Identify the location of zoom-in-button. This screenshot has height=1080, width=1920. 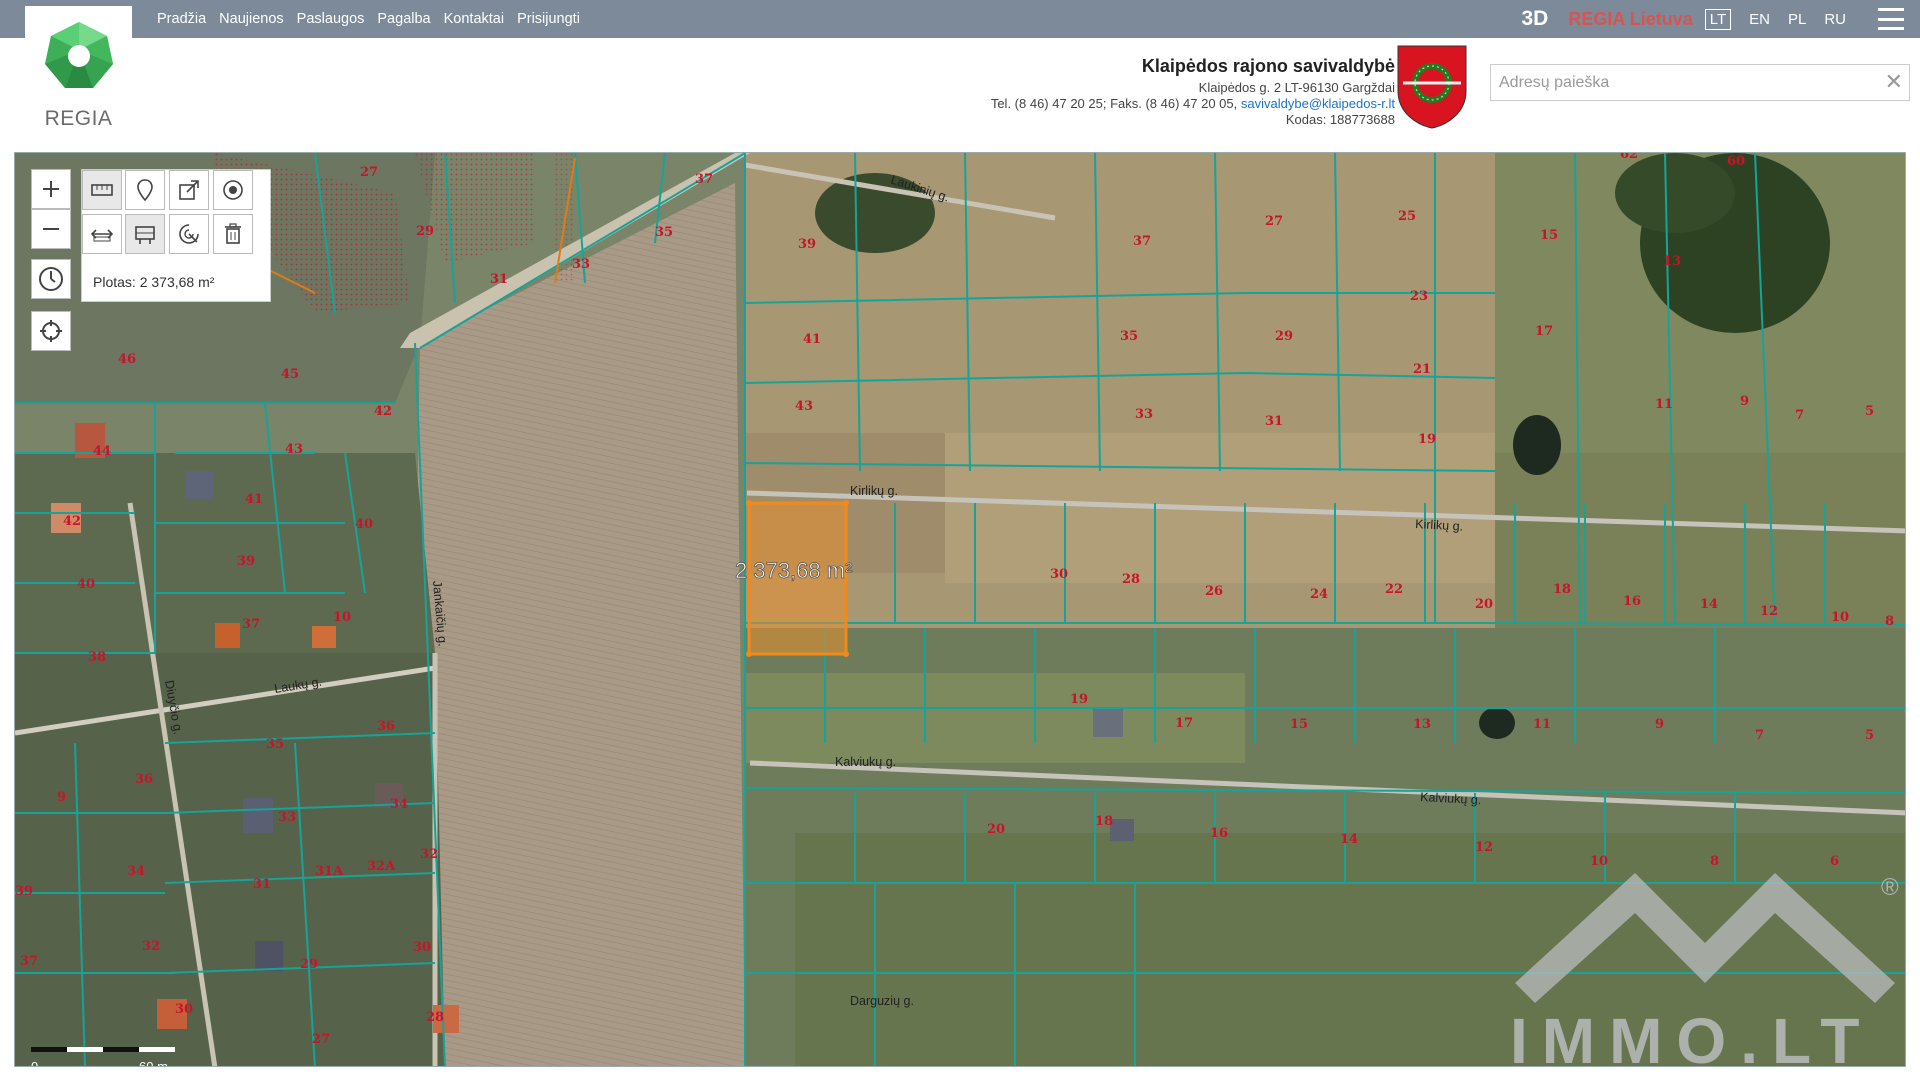
(51, 189).